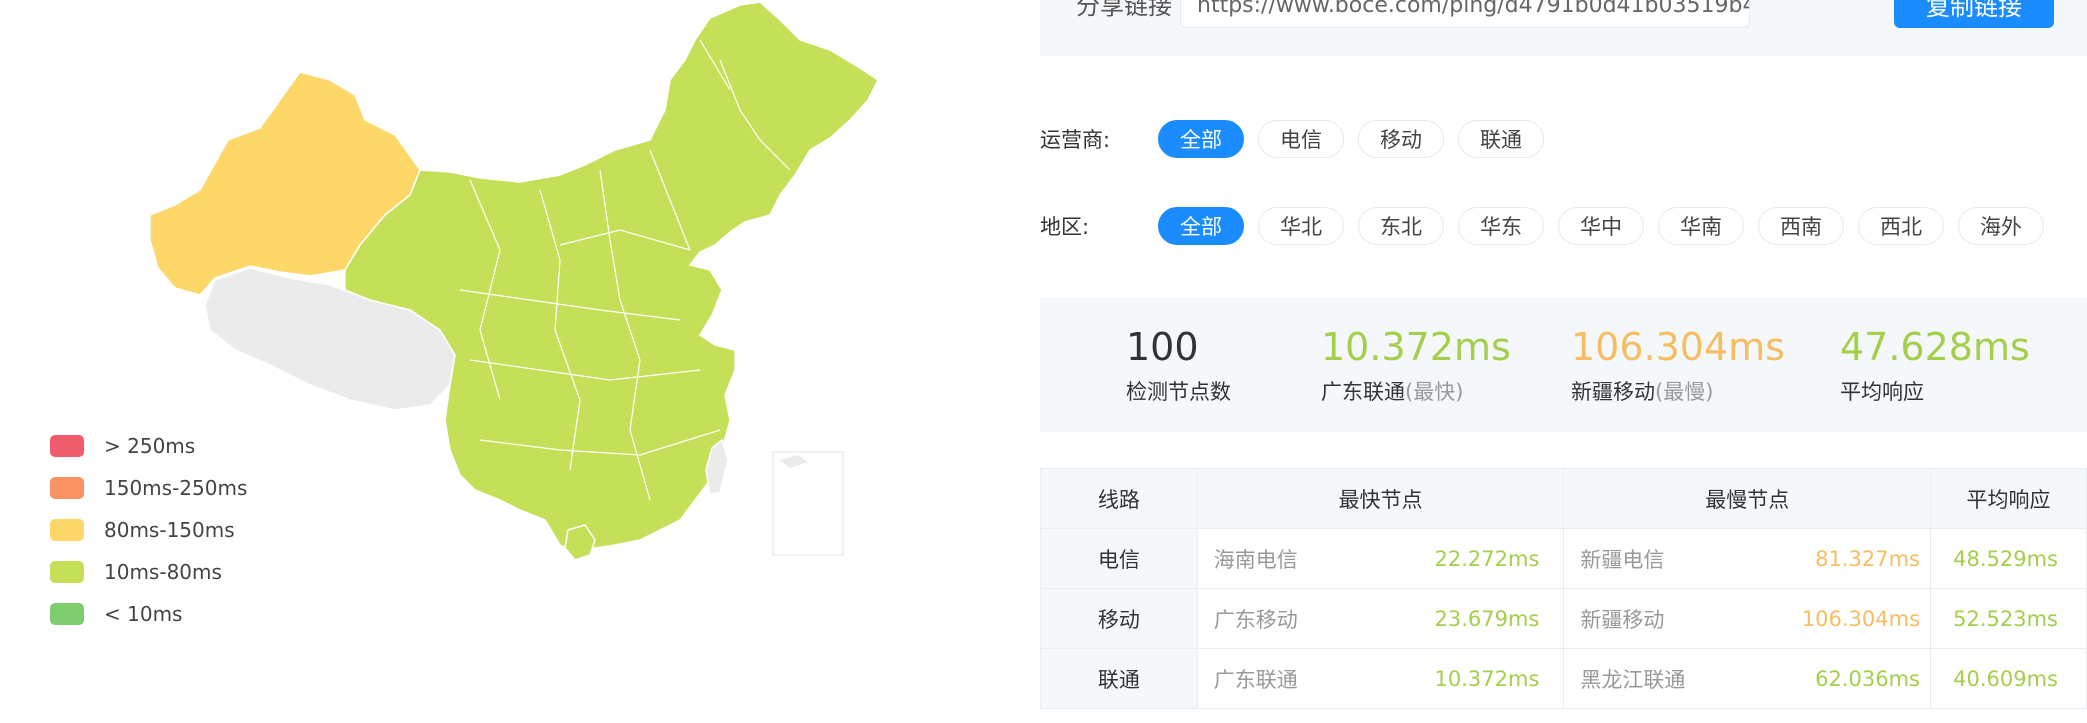 Image resolution: width=2087 pixels, height=723 pixels. I want to click on stat-slowest: 106.304ms 新疆移动(最慢), so click(1678, 365).